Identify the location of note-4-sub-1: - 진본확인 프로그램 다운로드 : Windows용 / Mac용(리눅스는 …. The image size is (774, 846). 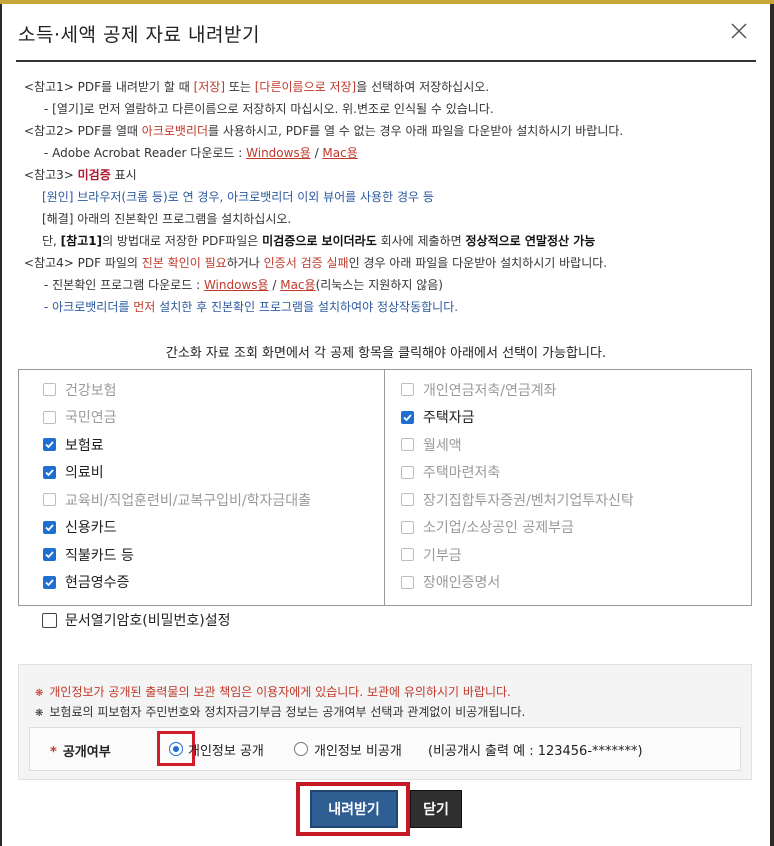
(243, 285).